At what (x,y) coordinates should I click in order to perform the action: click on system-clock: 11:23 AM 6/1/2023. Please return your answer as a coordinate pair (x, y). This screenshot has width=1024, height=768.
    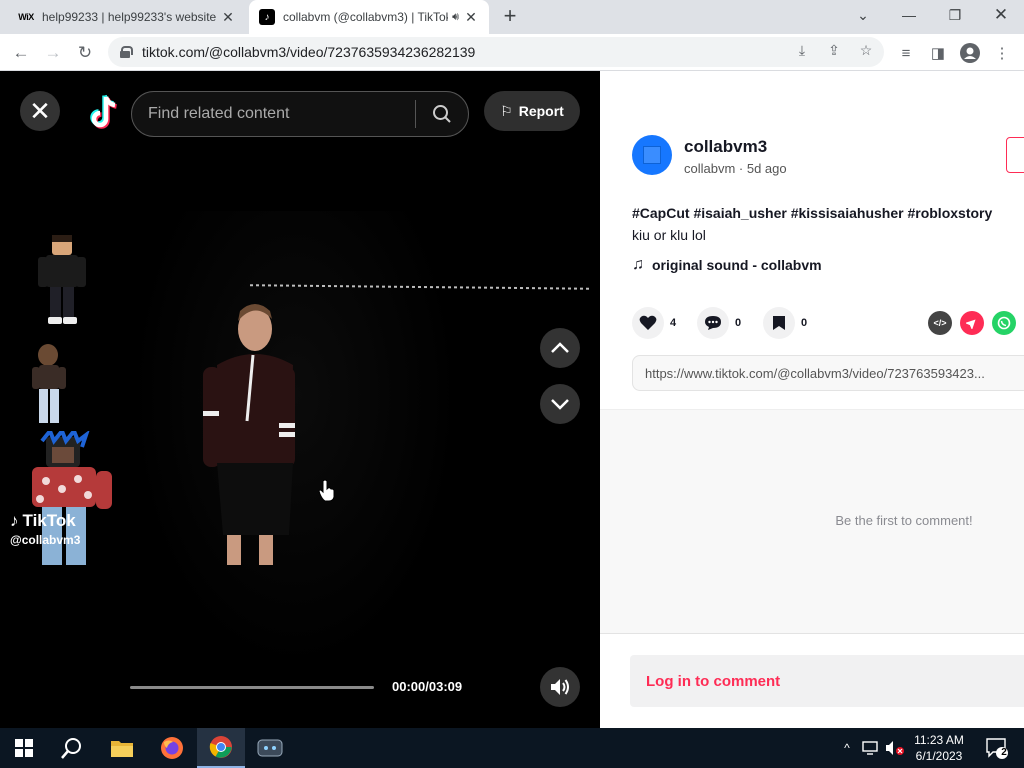
    Looking at the image, I should click on (939, 748).